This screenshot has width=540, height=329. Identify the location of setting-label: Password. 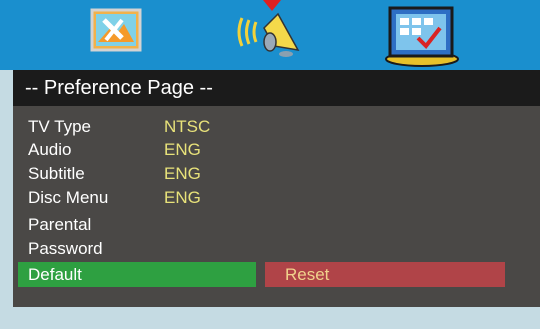
(65, 248).